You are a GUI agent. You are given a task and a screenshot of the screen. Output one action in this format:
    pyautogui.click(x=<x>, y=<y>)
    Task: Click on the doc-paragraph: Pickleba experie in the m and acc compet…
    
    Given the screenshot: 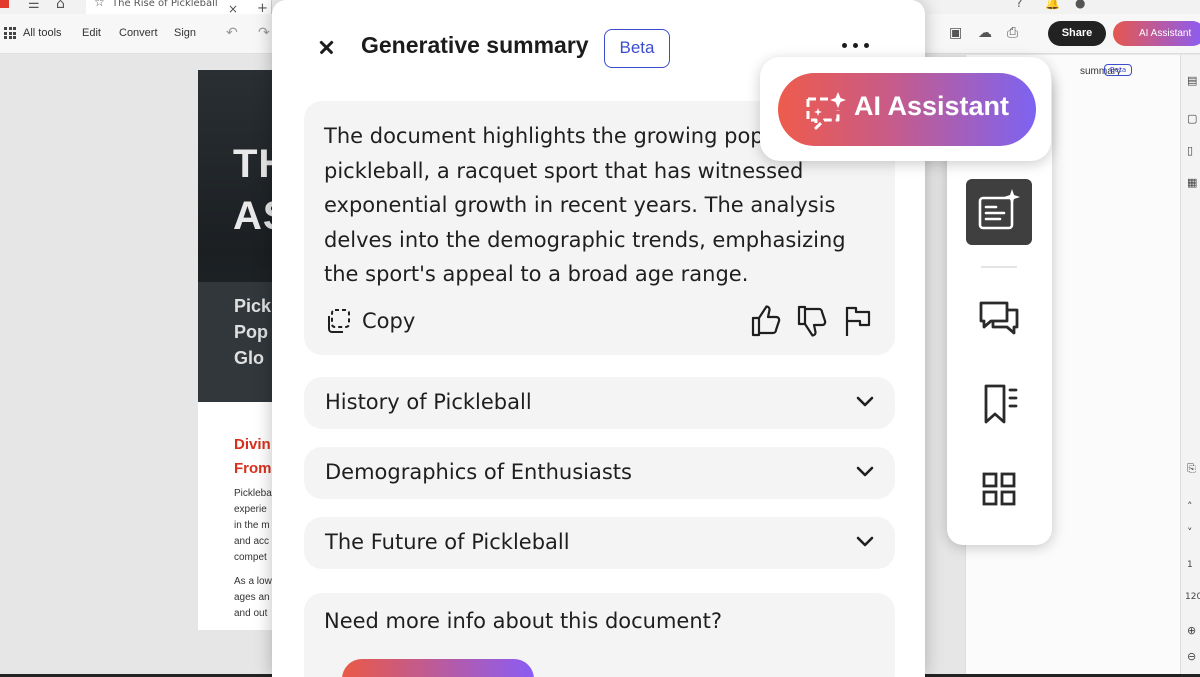 What is the action you would take?
    pyautogui.click(x=253, y=553)
    